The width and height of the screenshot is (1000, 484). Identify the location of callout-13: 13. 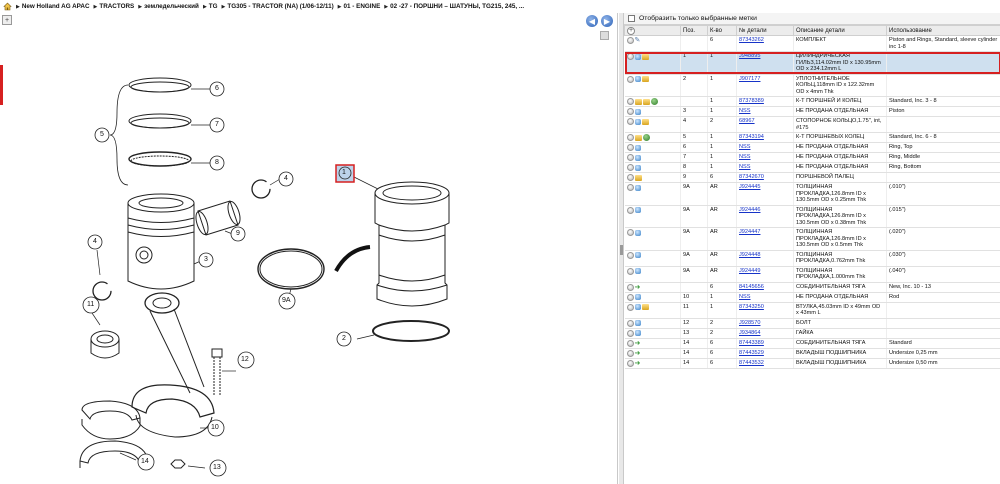
(217, 467).